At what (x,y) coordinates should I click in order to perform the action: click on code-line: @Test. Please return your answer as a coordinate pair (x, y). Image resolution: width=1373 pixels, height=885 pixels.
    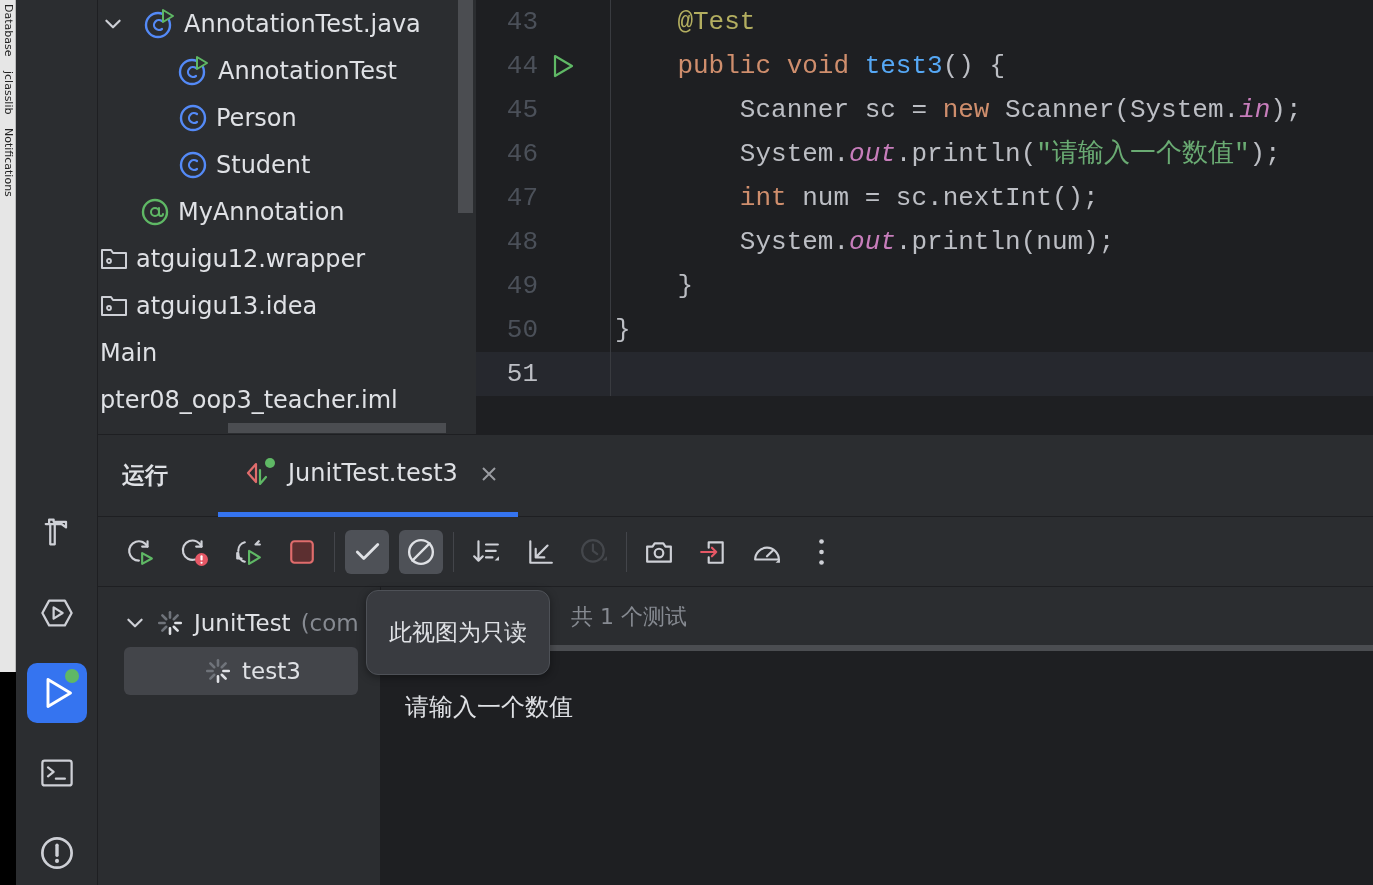
    Looking at the image, I should click on (716, 22).